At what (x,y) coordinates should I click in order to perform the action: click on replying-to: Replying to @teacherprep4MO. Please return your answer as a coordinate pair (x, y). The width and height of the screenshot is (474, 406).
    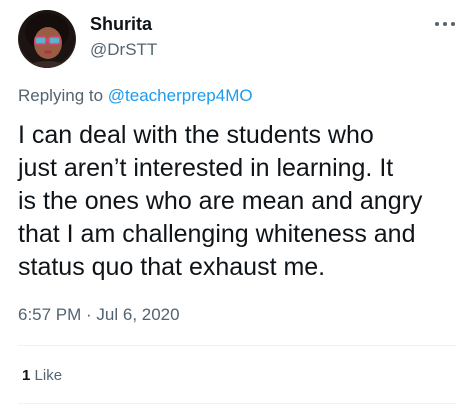
    Looking at the image, I should click on (135, 96).